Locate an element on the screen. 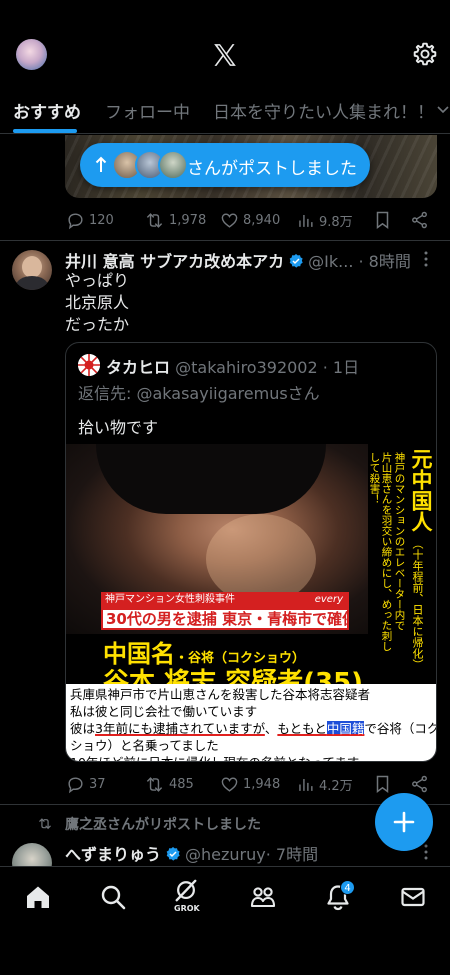  like-count: 8,940 is located at coordinates (262, 220).